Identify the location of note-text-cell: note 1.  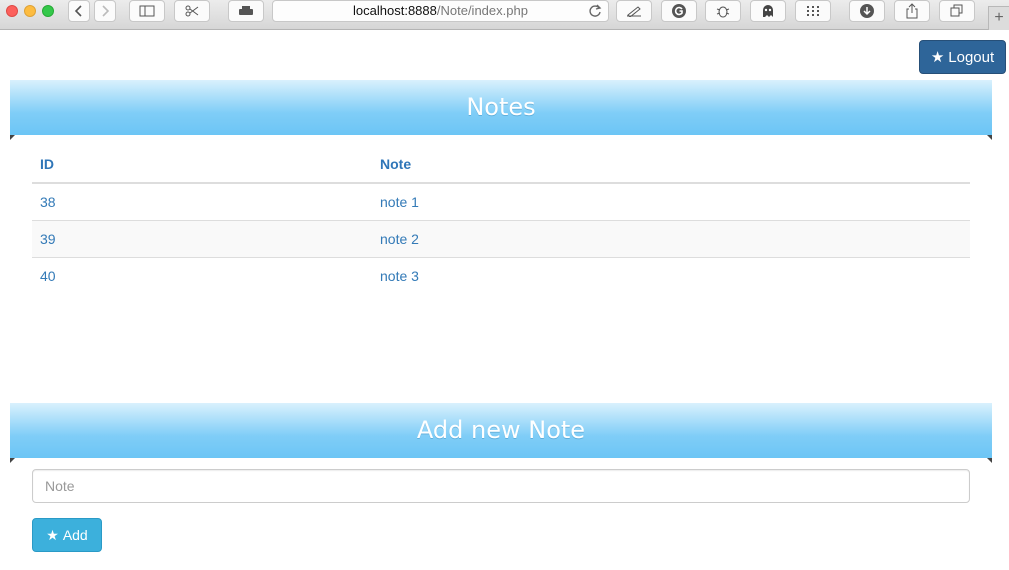
(671, 201).